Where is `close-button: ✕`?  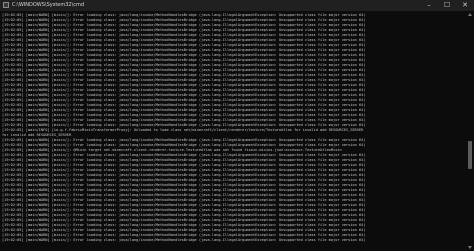
close-button: ✕ is located at coordinates (465, 5).